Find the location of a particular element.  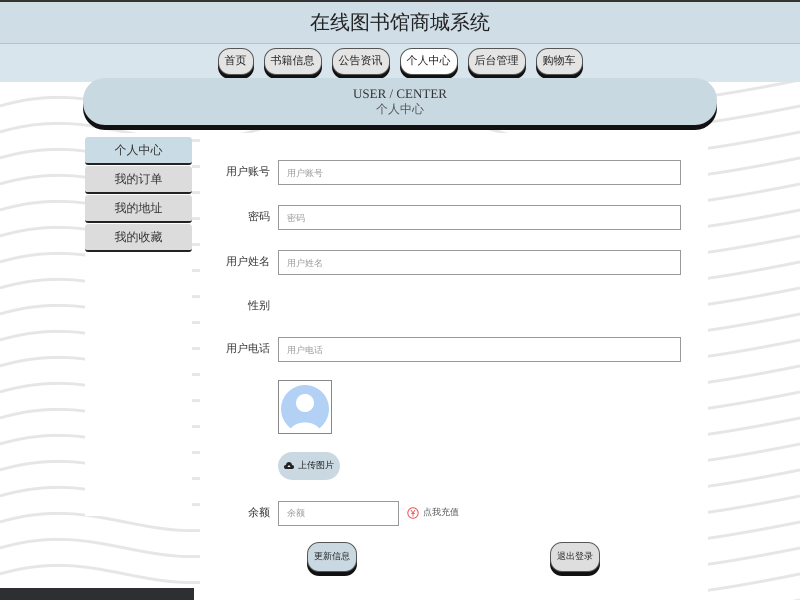

text-field: 用户姓名 is located at coordinates (479, 262).